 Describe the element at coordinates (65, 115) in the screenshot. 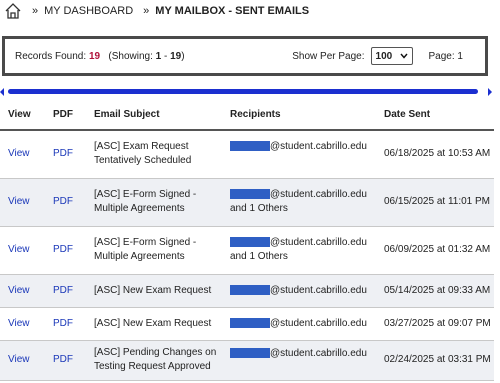

I see `header-pdf: PDF` at that location.